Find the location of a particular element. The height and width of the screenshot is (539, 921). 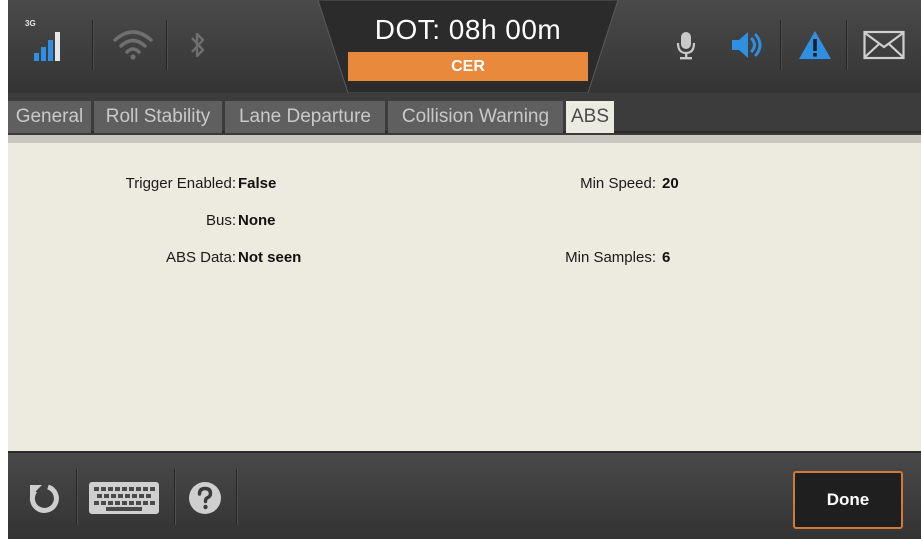

min-speed-label: Min Speed: is located at coordinates (618, 183).